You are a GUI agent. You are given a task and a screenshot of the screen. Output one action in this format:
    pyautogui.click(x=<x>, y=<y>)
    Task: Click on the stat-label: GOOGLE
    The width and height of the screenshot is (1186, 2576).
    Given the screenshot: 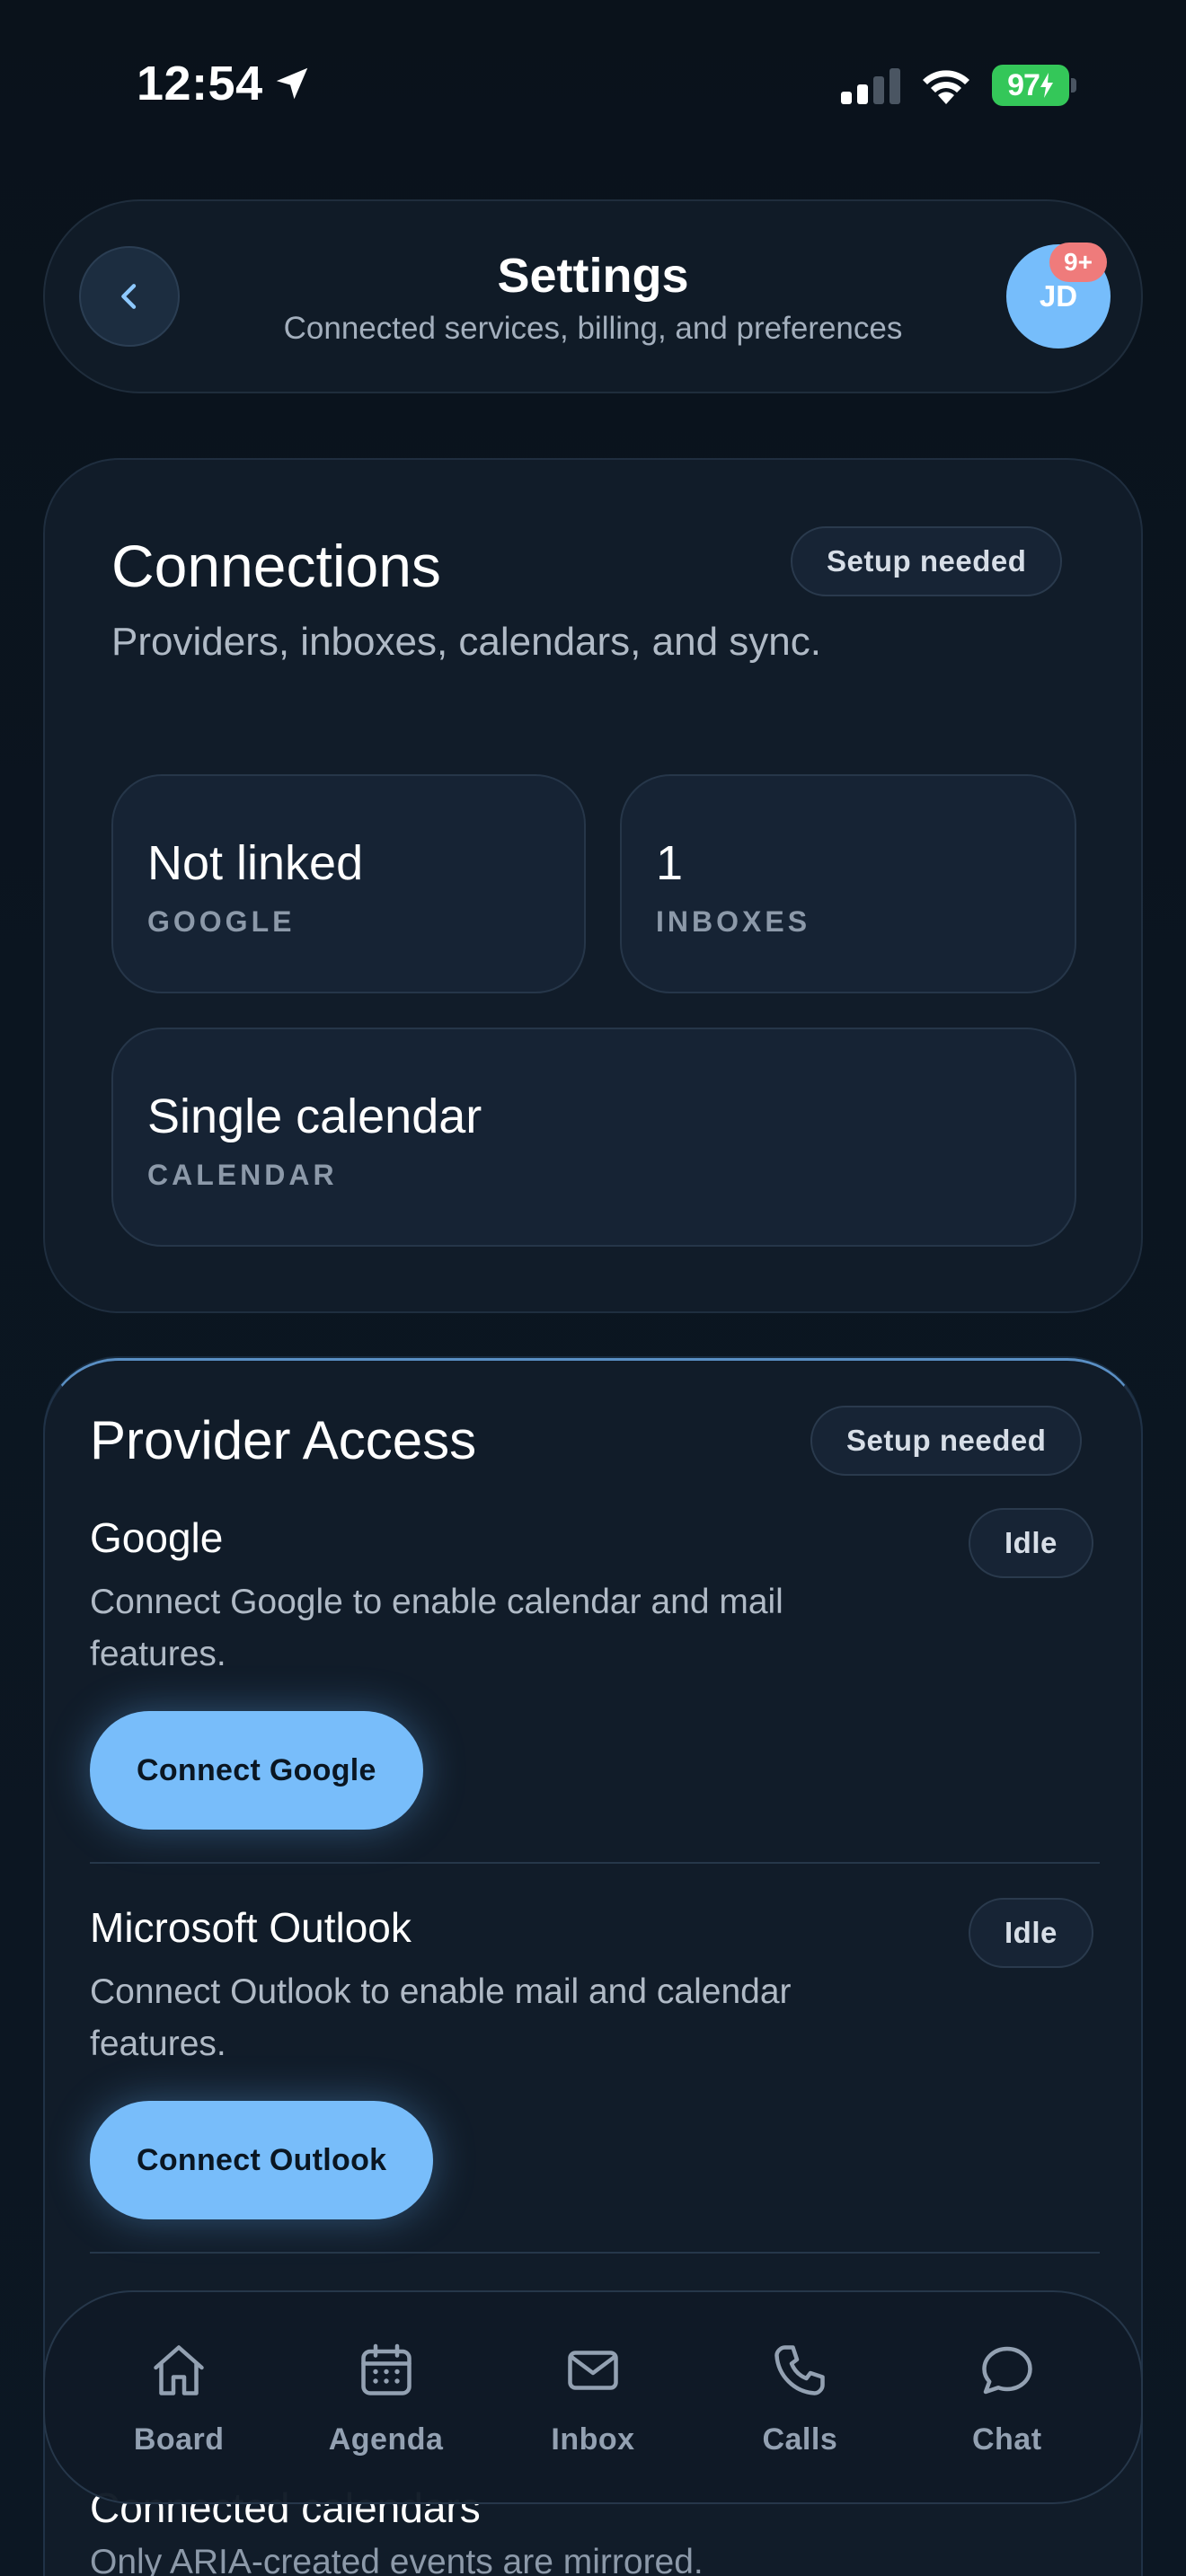 What is the action you would take?
    pyautogui.click(x=221, y=921)
    